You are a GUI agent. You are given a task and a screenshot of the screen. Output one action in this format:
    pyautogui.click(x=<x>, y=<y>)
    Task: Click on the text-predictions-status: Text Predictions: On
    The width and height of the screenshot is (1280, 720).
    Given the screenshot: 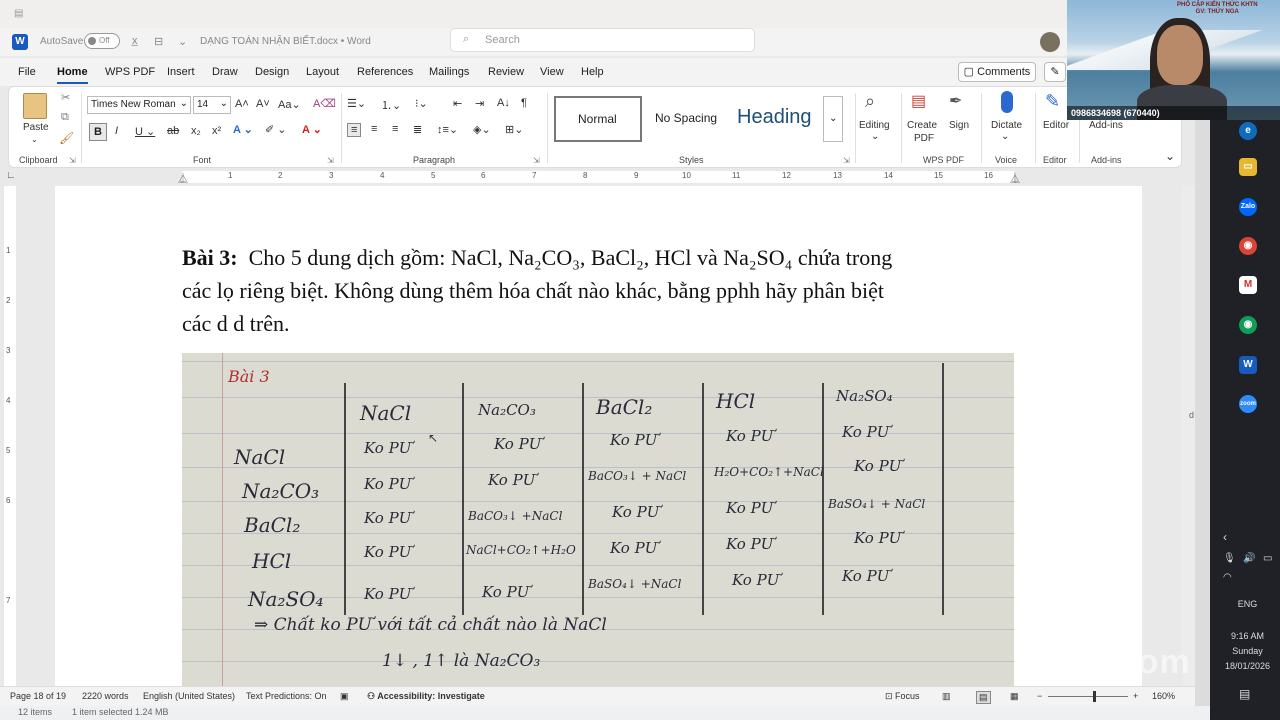 What is the action you would take?
    pyautogui.click(x=286, y=696)
    